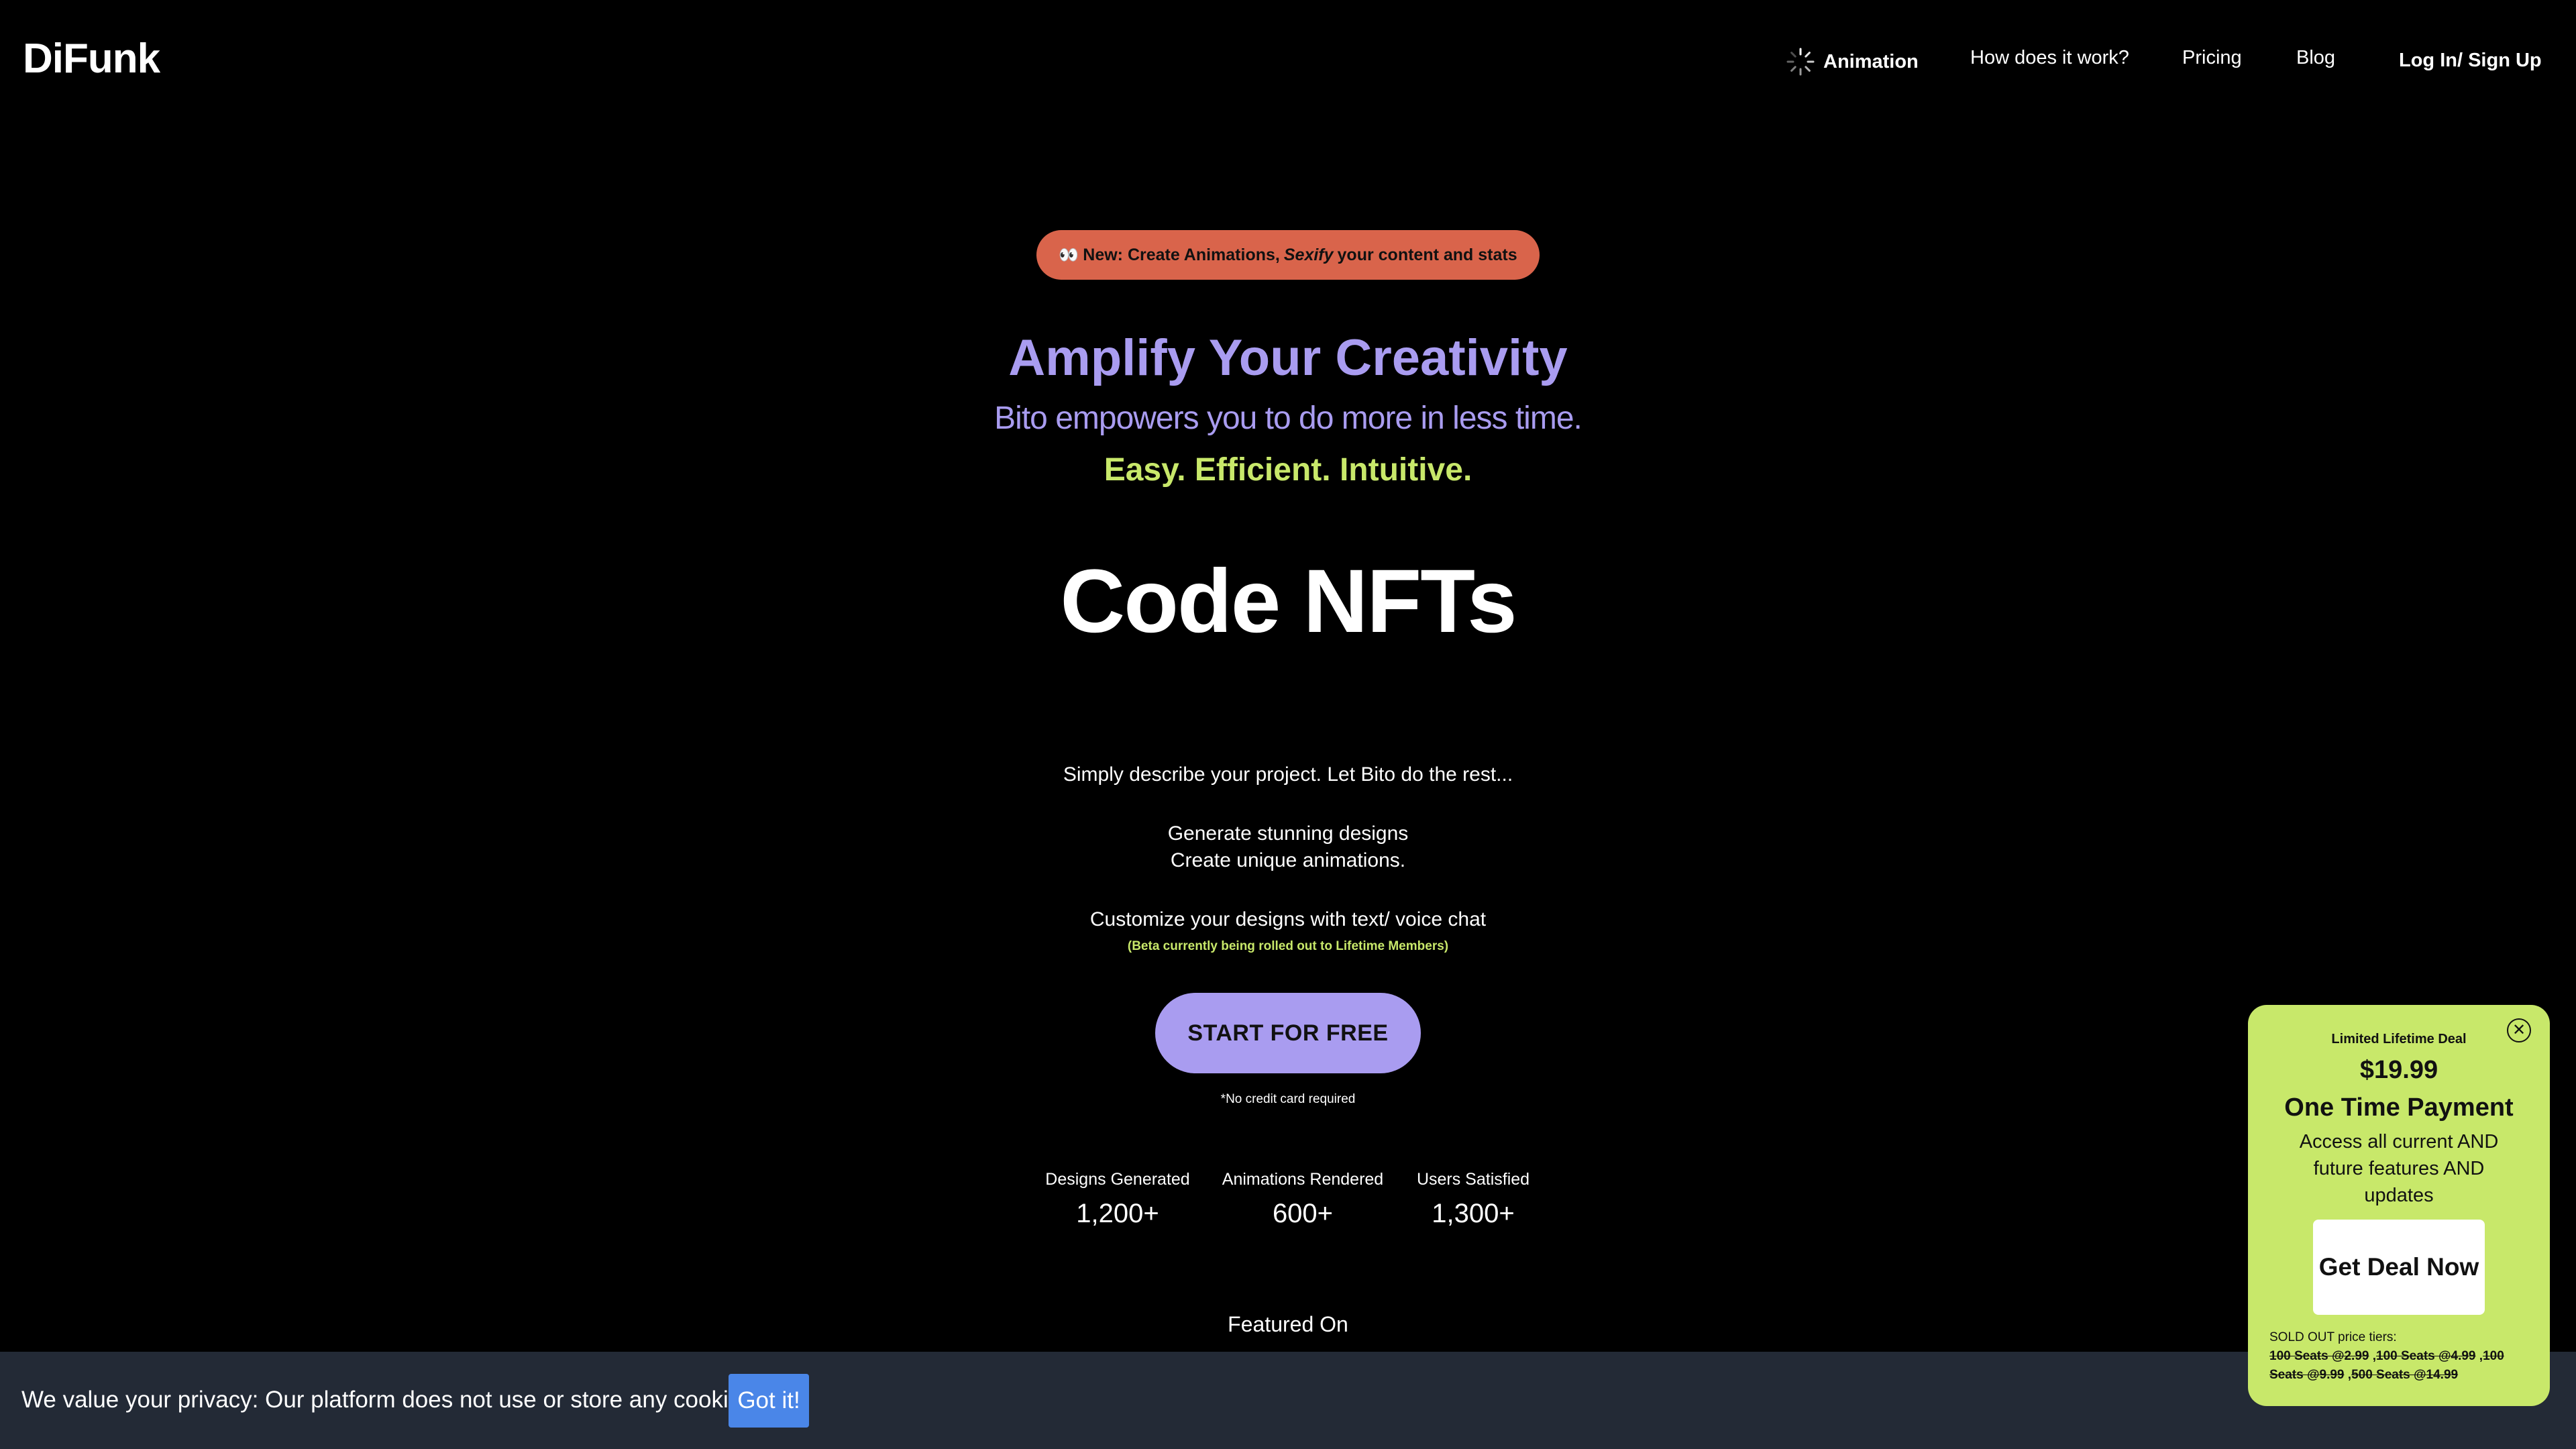  What do you see at coordinates (1288, 833) in the screenshot?
I see `feature-generate: Generate stunning designs` at bounding box center [1288, 833].